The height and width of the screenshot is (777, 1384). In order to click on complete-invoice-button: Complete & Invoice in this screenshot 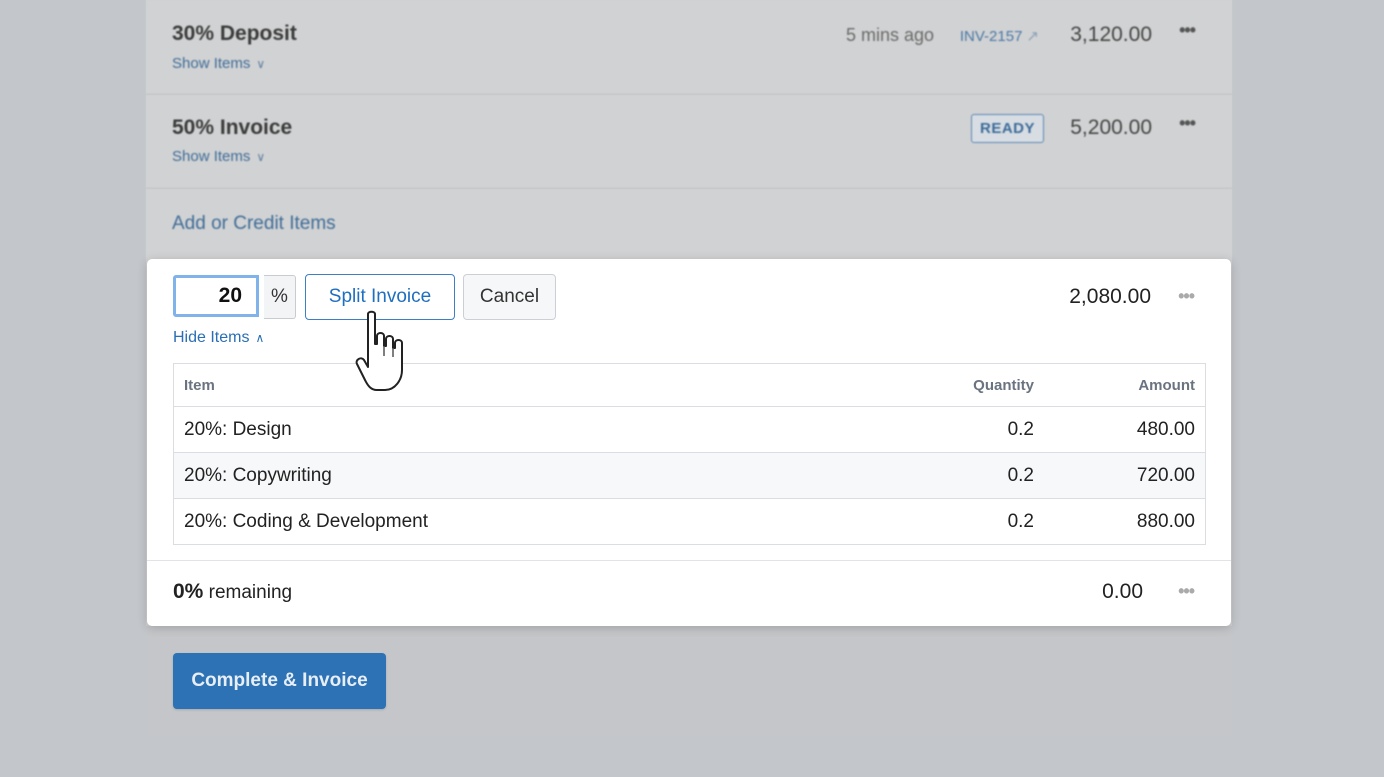, I will do `click(279, 681)`.